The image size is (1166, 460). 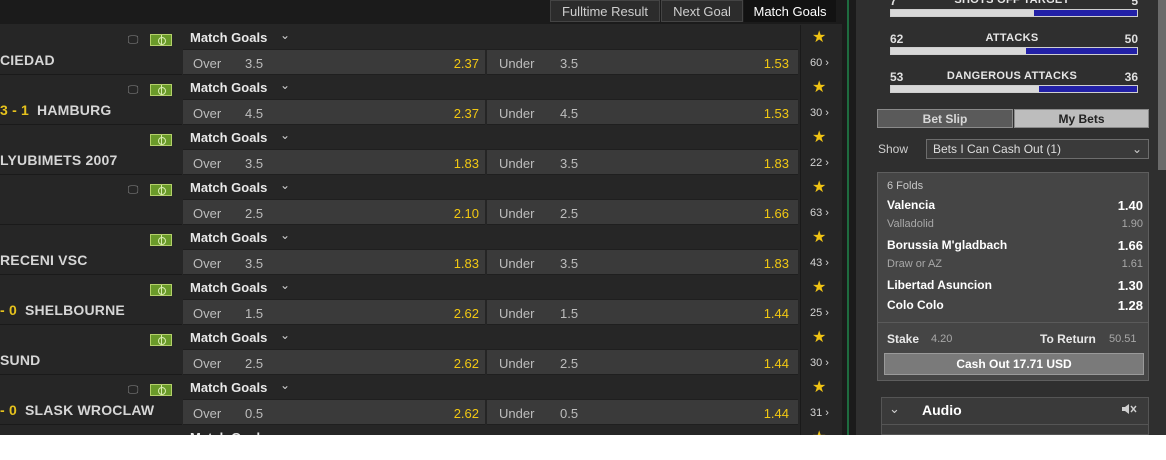 What do you see at coordinates (1037, 149) in the screenshot?
I see `show-filter-select: Bets I Can Cash Out (1) ⌄` at bounding box center [1037, 149].